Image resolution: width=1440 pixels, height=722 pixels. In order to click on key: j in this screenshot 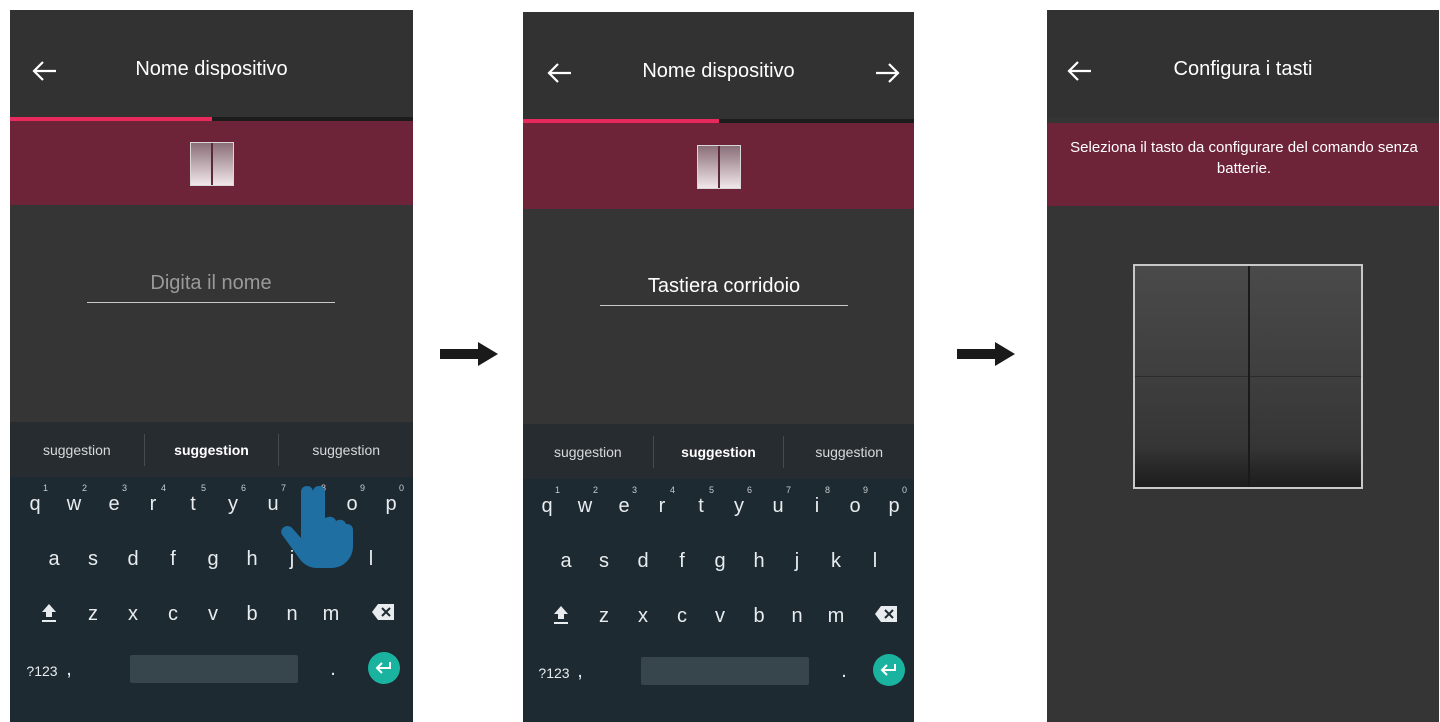, I will do `click(797, 561)`.